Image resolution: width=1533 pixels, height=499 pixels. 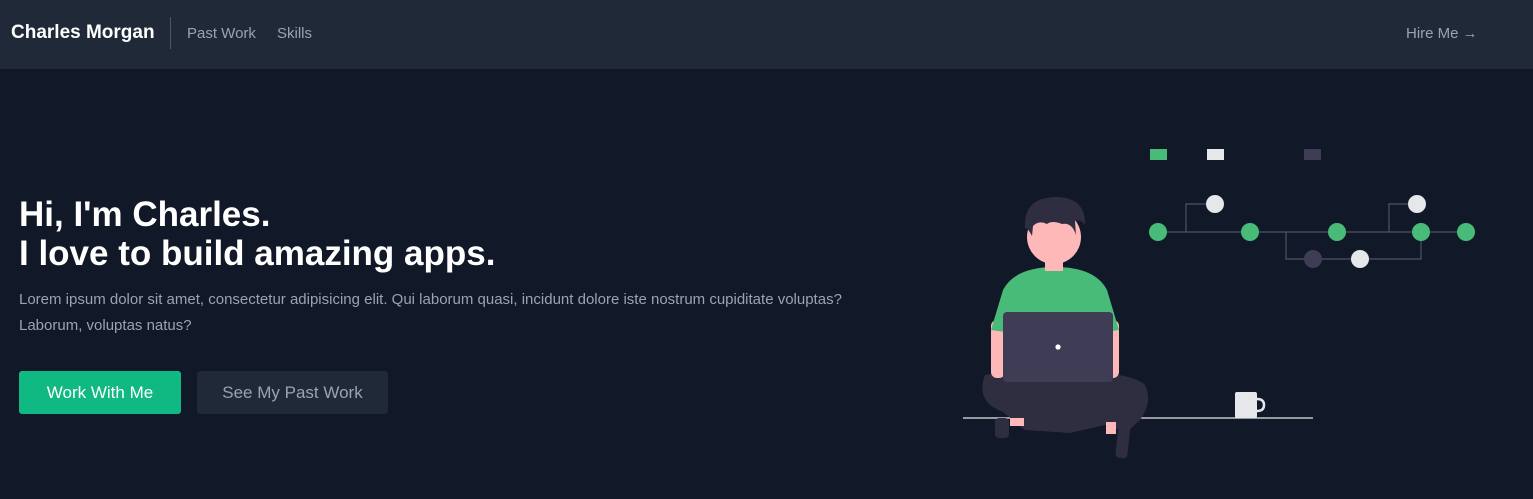 I want to click on arrow-right-icon: →, so click(x=1470, y=33).